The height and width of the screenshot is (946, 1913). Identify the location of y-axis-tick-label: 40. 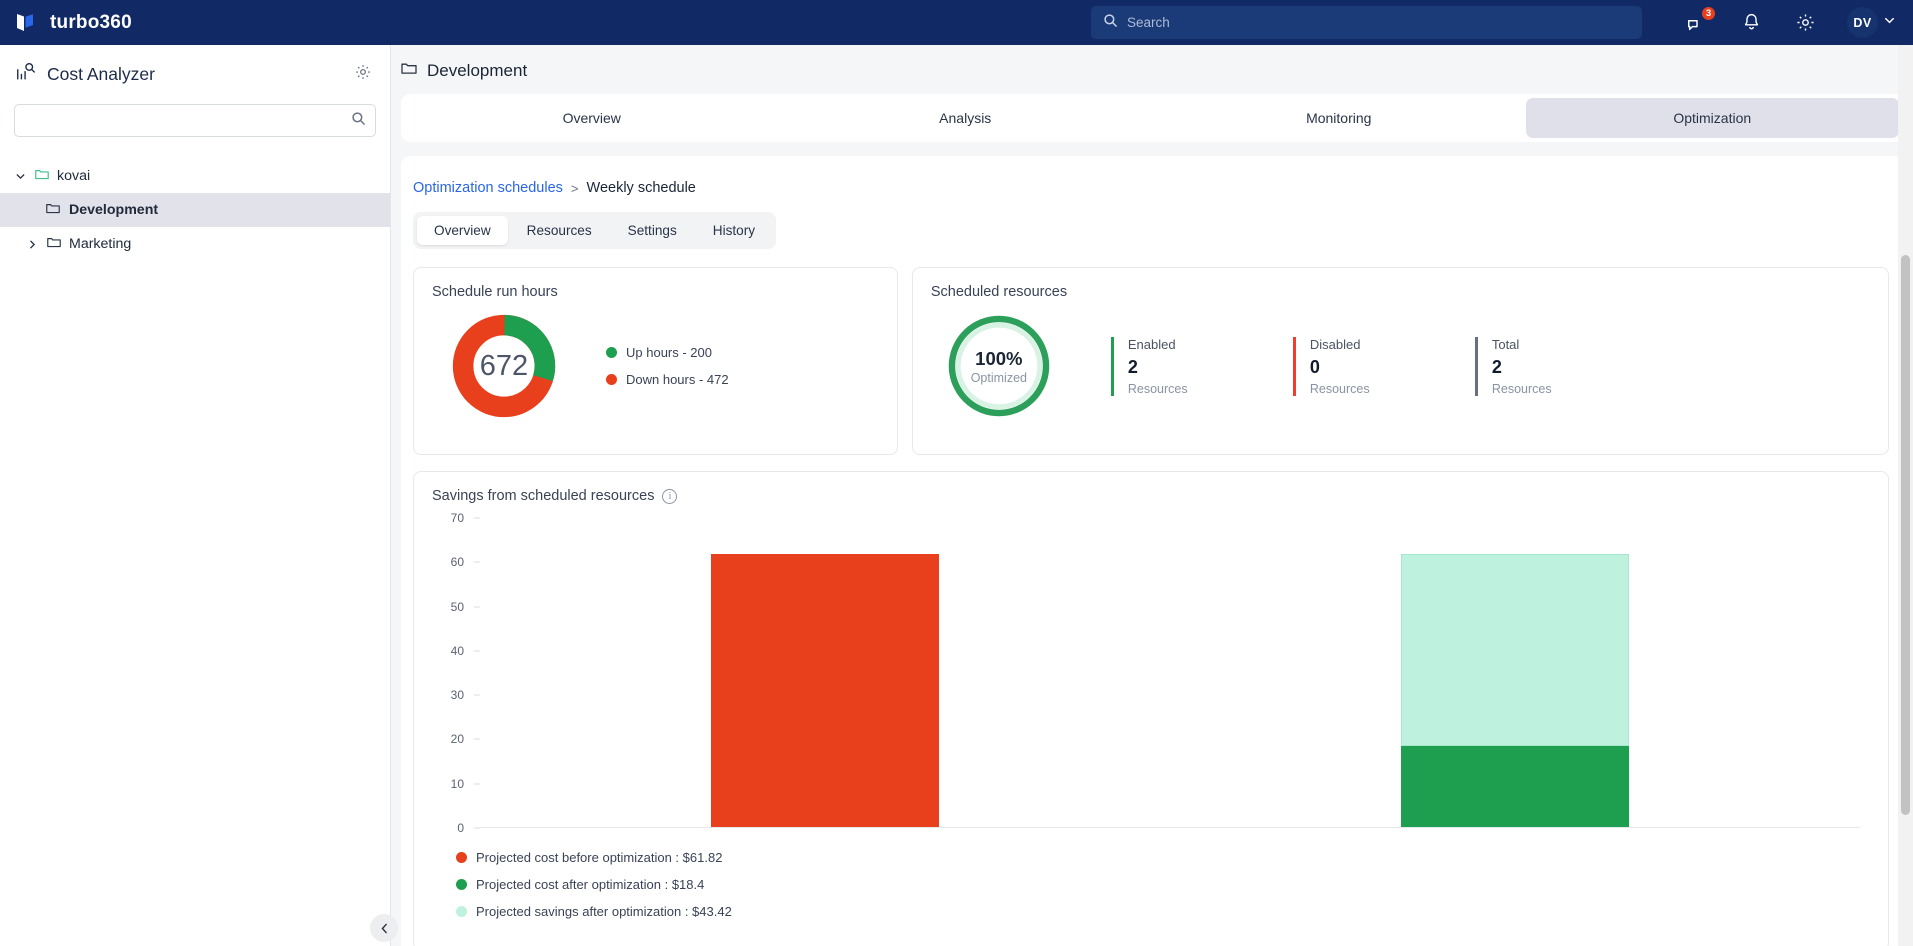
(457, 650).